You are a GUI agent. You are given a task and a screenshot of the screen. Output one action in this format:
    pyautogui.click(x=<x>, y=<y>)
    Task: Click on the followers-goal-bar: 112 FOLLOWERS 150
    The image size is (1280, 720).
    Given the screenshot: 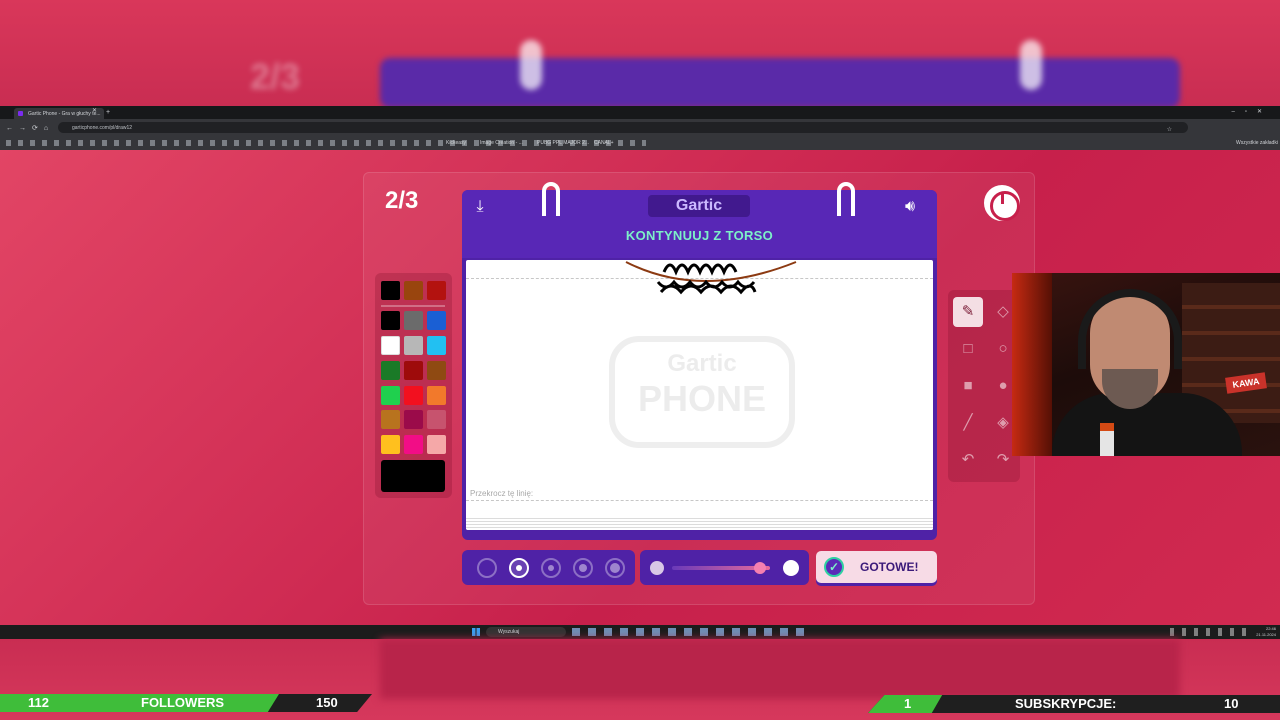 What is the action you would take?
    pyautogui.click(x=186, y=703)
    